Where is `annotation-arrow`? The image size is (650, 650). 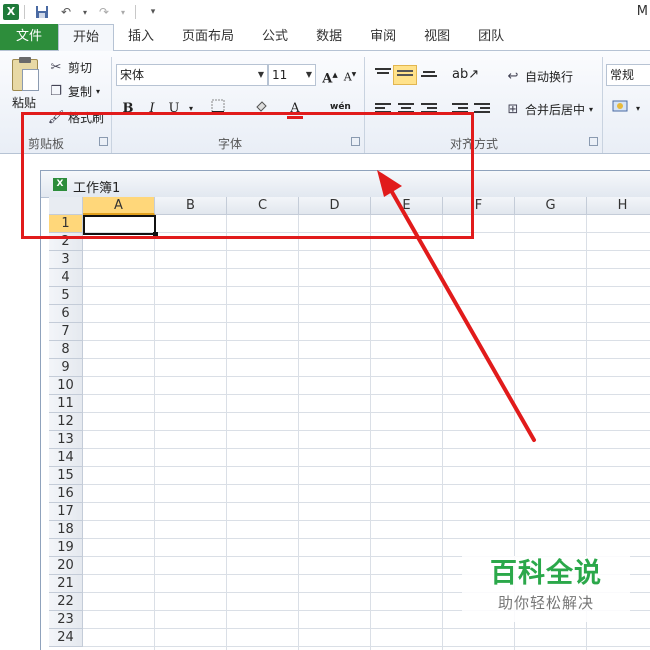 annotation-arrow is located at coordinates (456, 306).